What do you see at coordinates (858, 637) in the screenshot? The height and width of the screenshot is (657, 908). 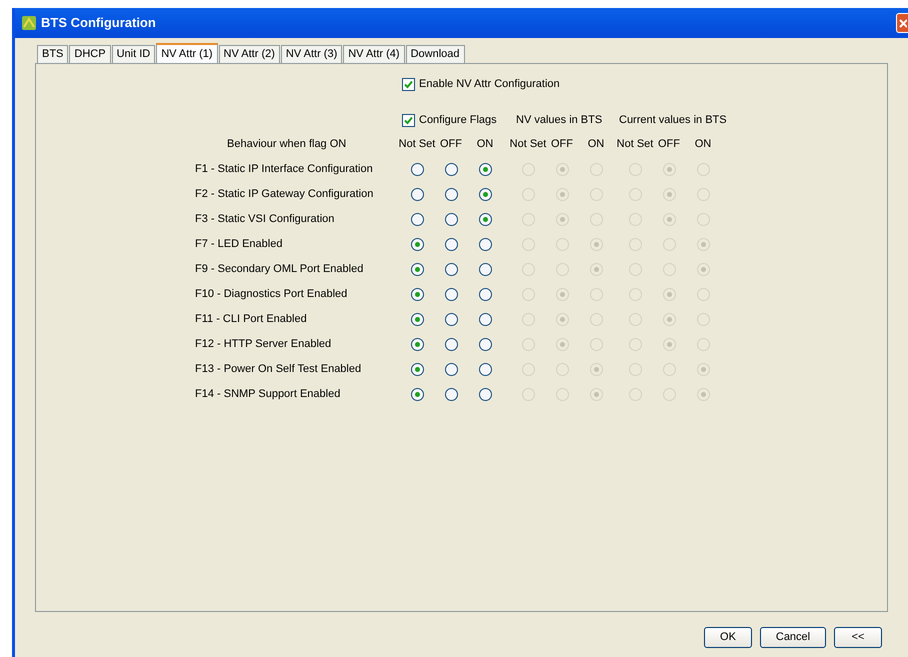 I see `dialog-button: <<` at bounding box center [858, 637].